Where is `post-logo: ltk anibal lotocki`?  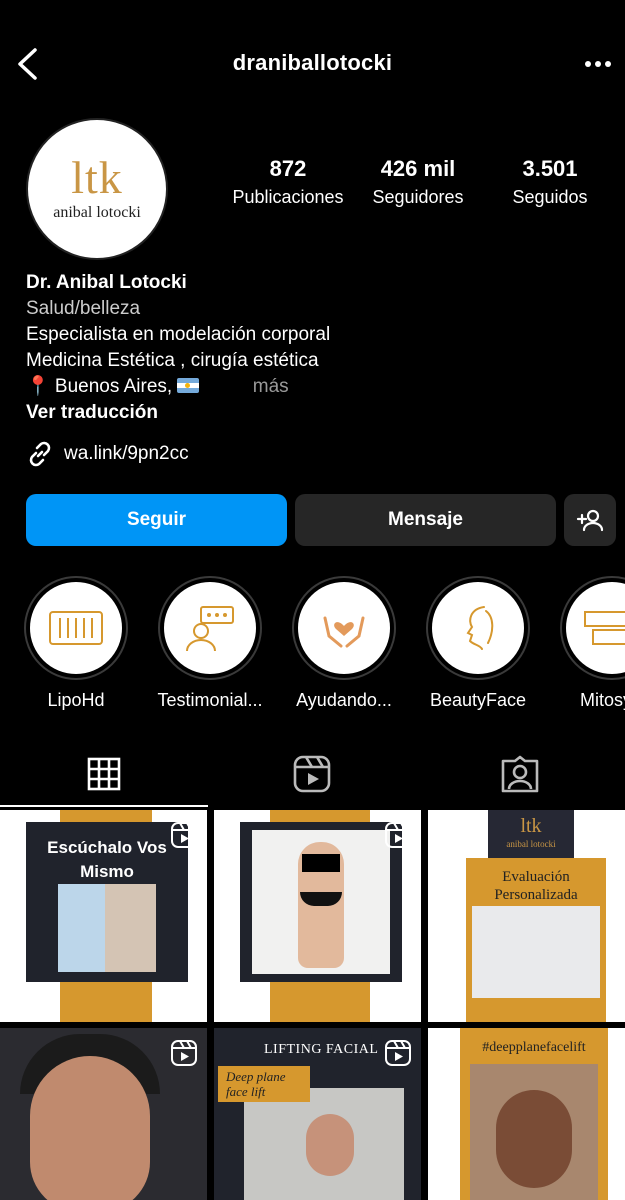 post-logo: ltk anibal lotocki is located at coordinates (531, 834).